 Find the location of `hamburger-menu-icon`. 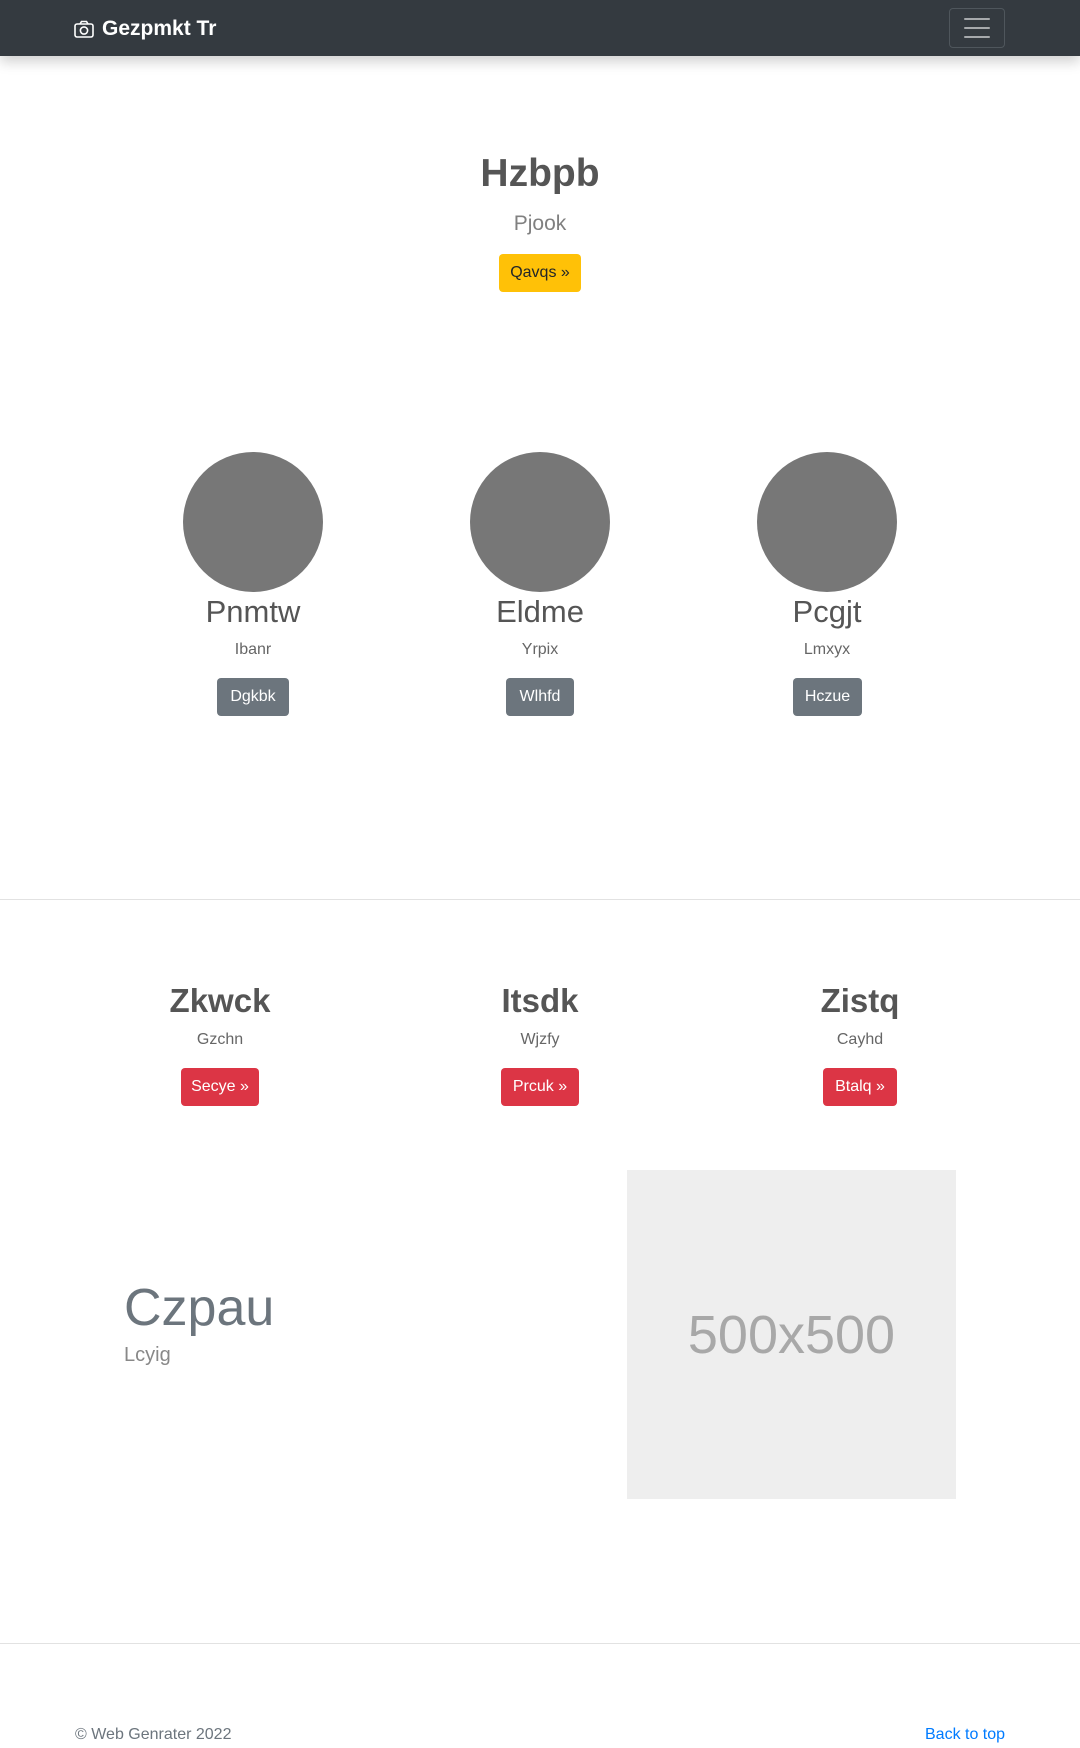

hamburger-menu-icon is located at coordinates (977, 28).